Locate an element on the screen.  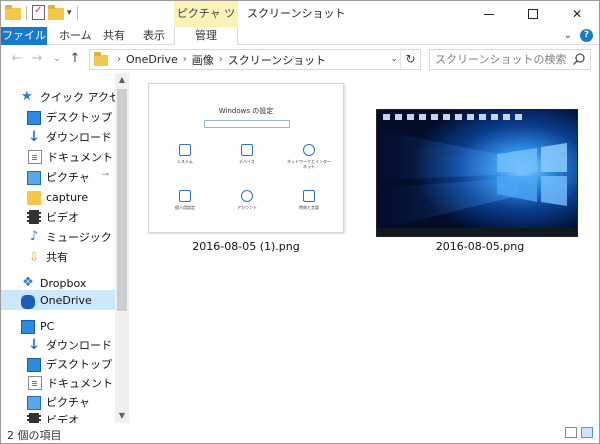
status-bar: 2 個の項目 is located at coordinates (300, 433).